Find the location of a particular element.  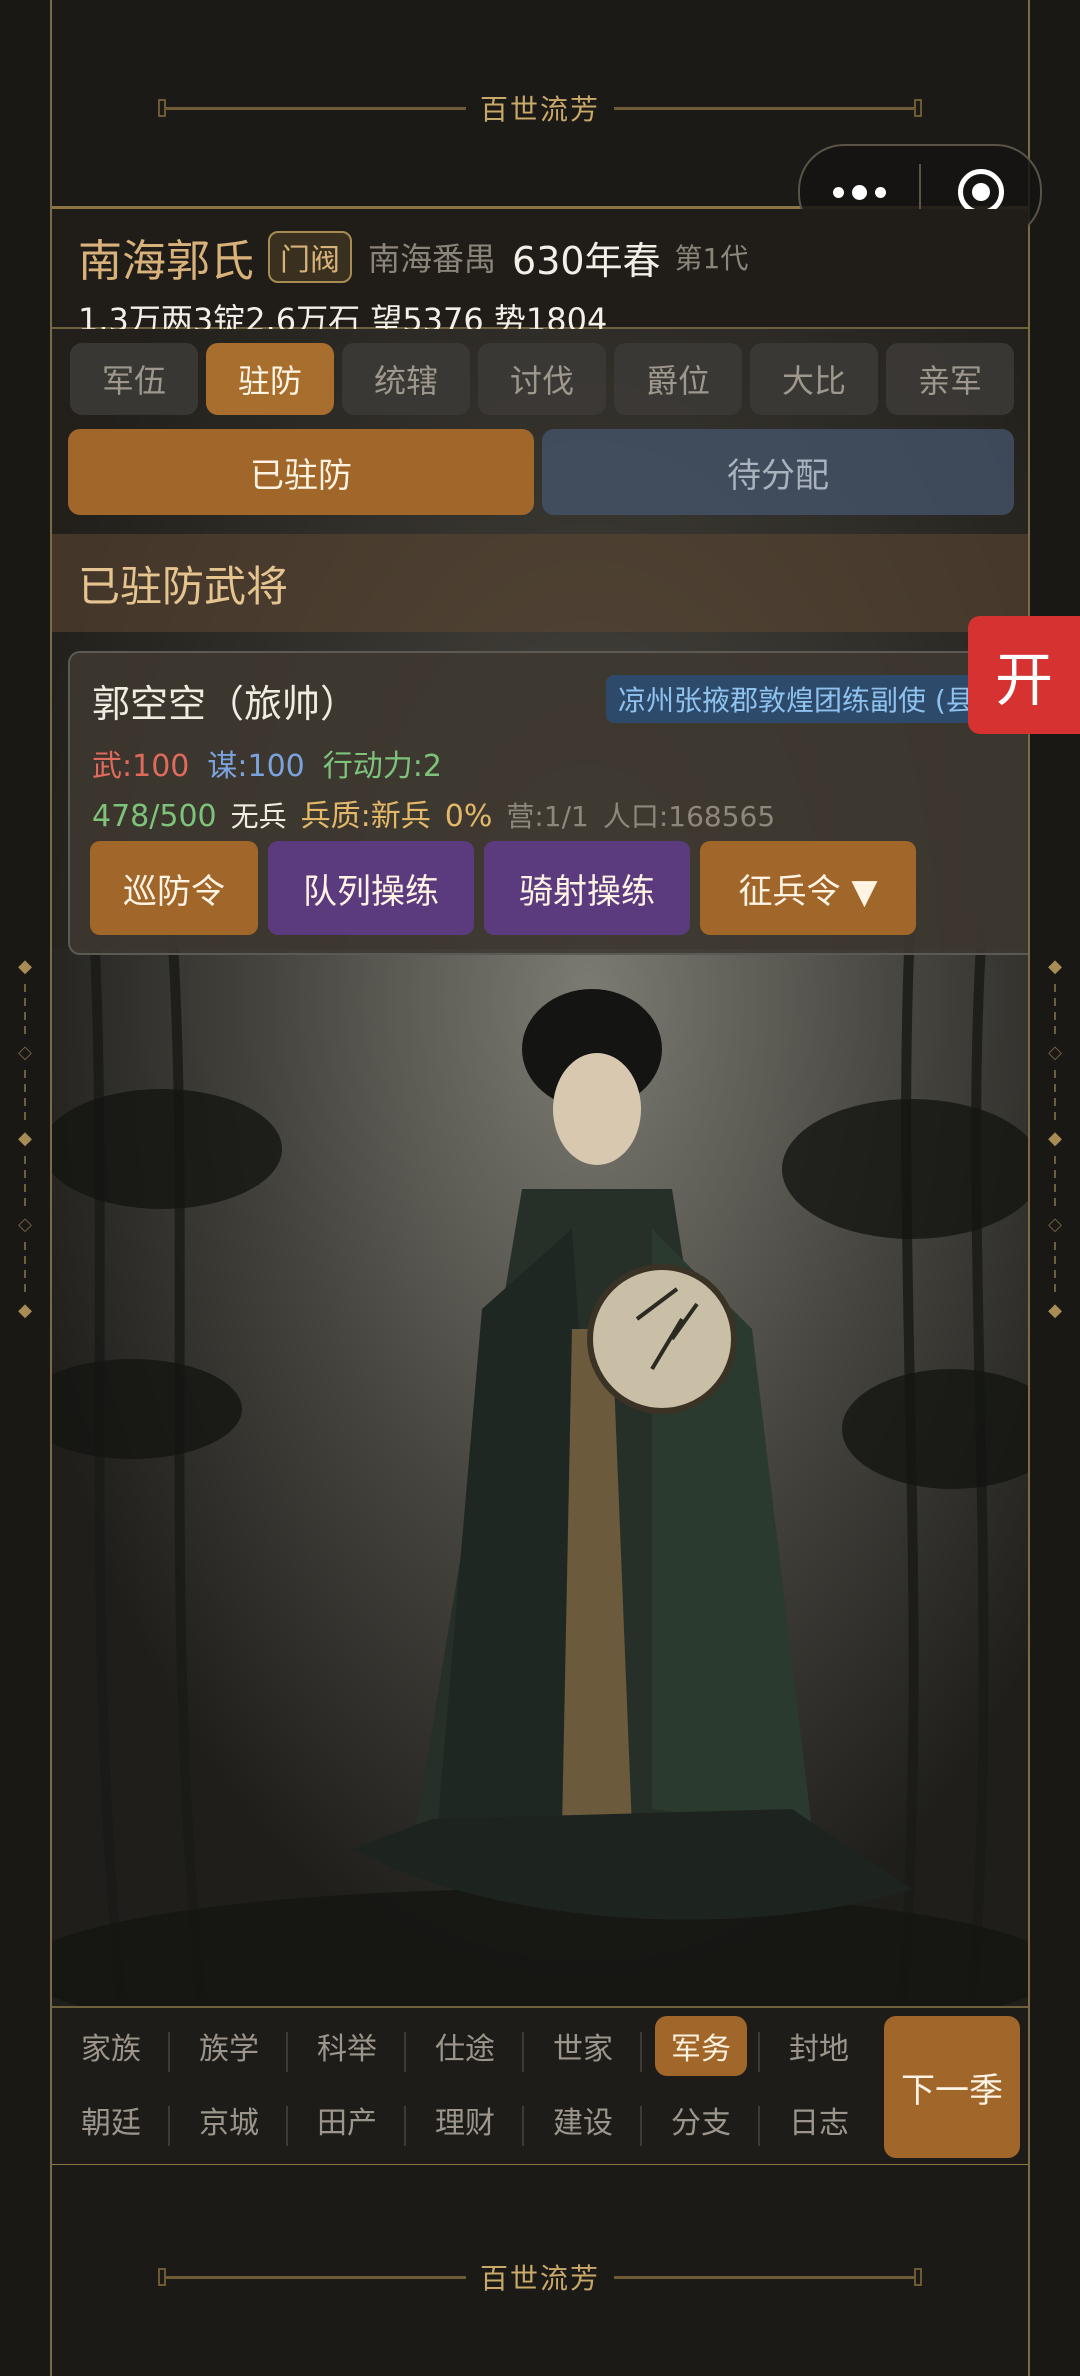

clan-name: 南海郭氏 is located at coordinates (166, 261).